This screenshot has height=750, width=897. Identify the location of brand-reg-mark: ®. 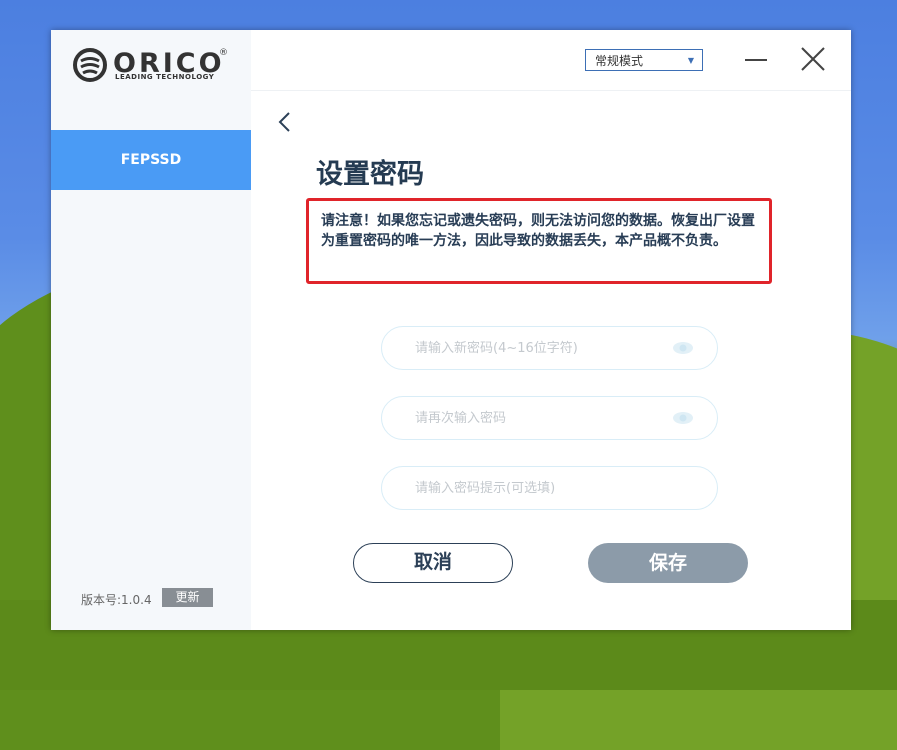
(223, 53).